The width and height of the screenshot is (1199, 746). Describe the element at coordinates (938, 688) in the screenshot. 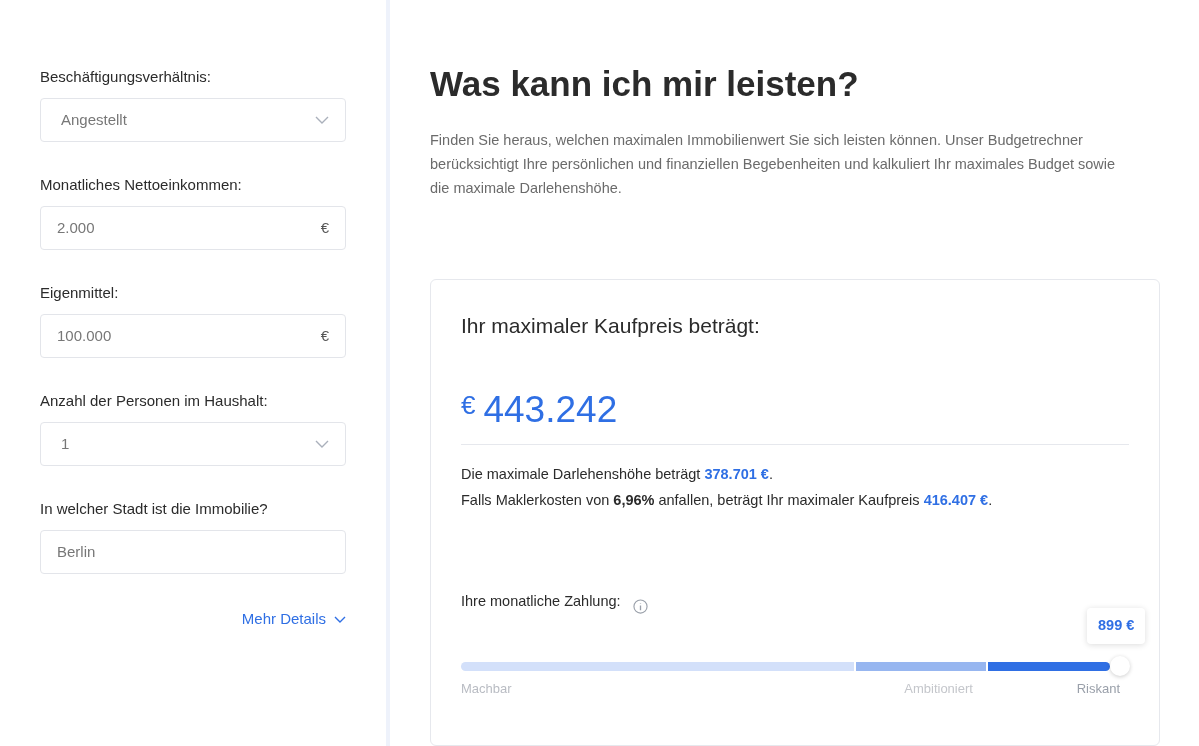

I see `zone-label: Ambitioniert` at that location.